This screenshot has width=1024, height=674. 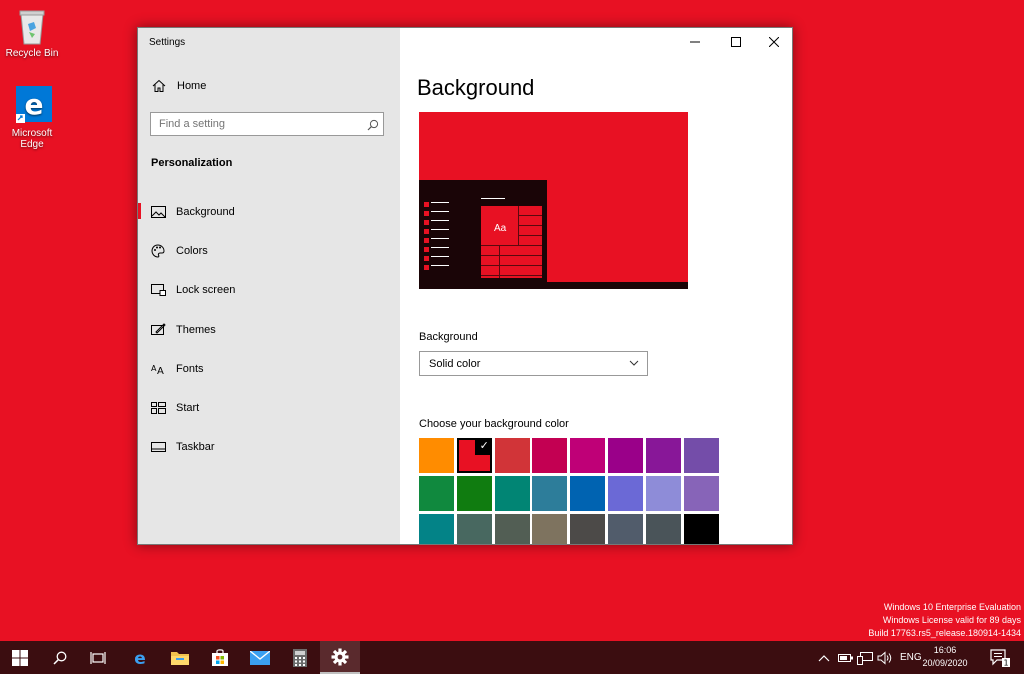 What do you see at coordinates (32, 144) in the screenshot?
I see `desktop-icon-label-line2: Edge` at bounding box center [32, 144].